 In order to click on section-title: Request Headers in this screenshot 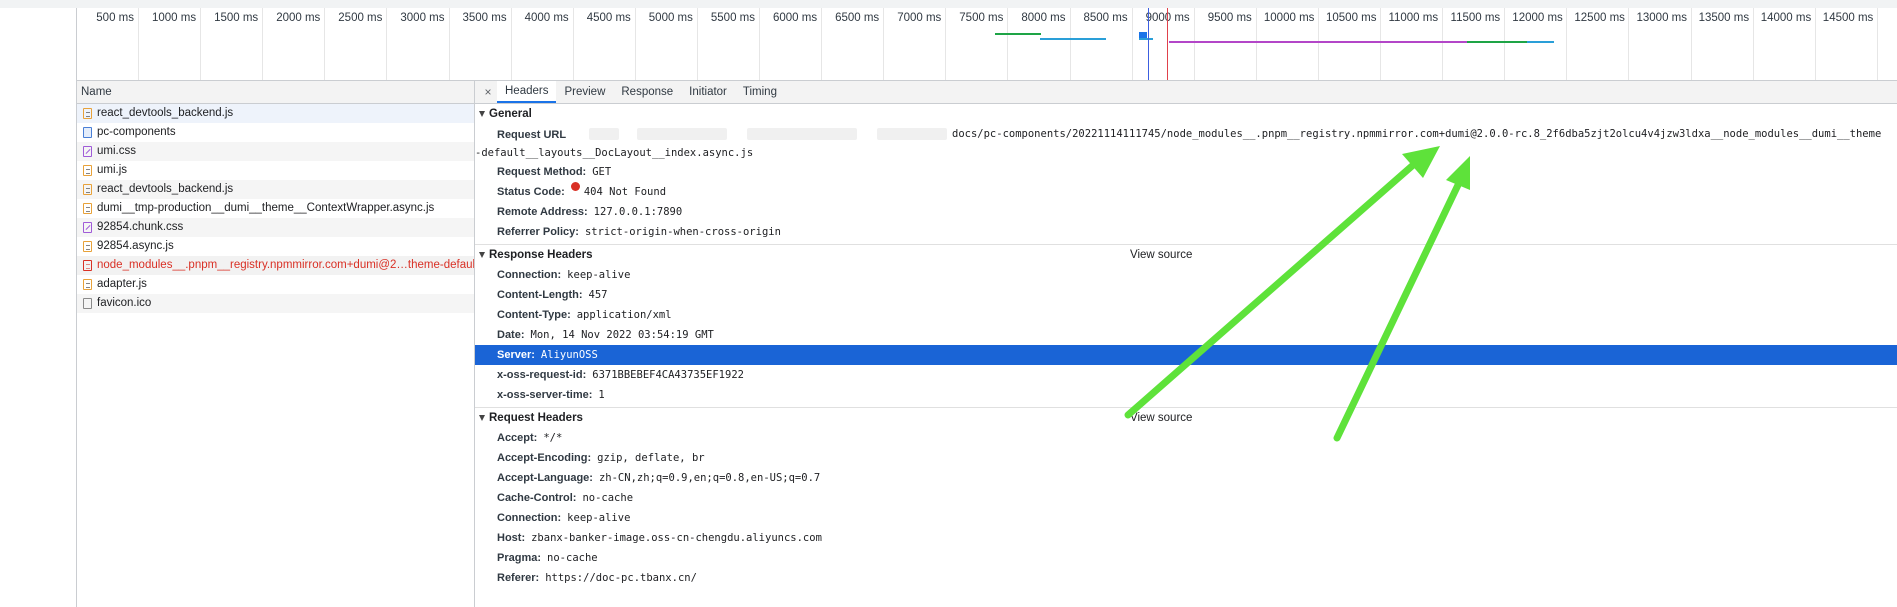, I will do `click(536, 418)`.